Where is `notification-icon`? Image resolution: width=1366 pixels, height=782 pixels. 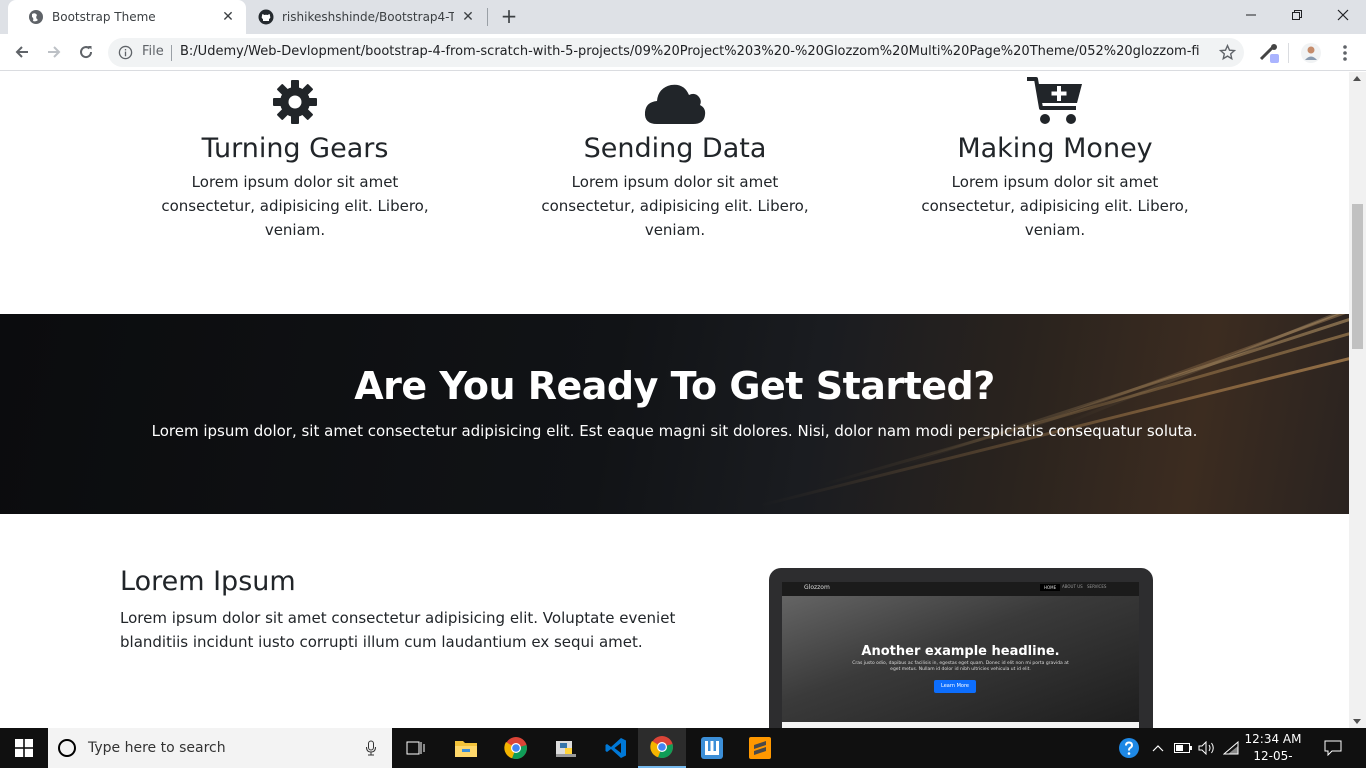
notification-icon is located at coordinates (1333, 748).